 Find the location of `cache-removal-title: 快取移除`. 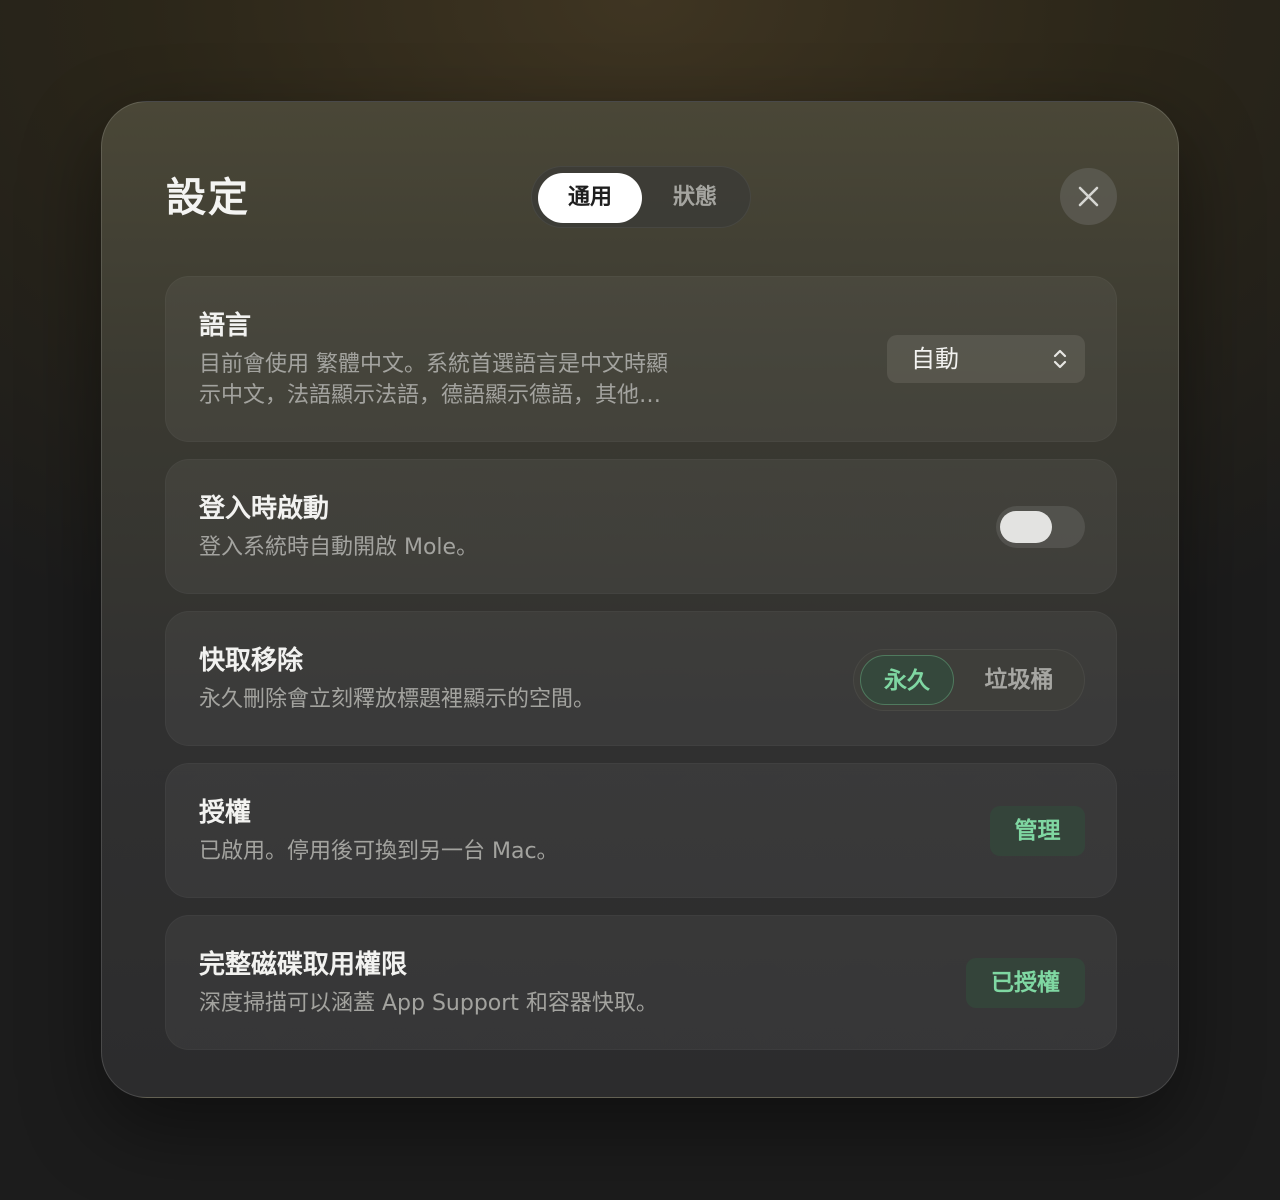

cache-removal-title: 快取移除 is located at coordinates (251, 661).